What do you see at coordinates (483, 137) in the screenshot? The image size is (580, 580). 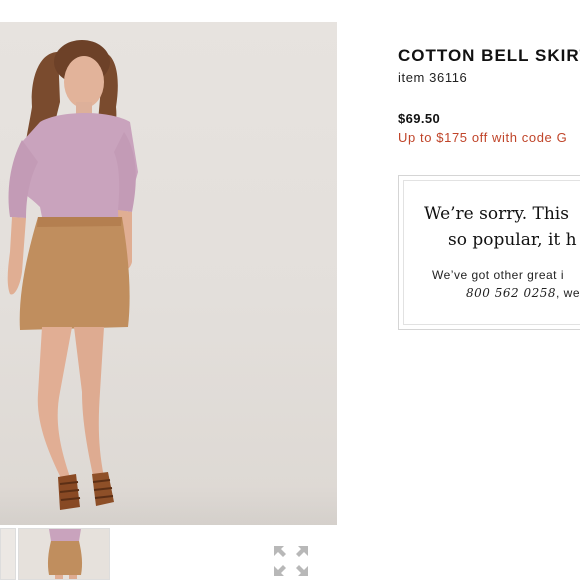 I see `promo-text: Up to $175 off with code G` at bounding box center [483, 137].